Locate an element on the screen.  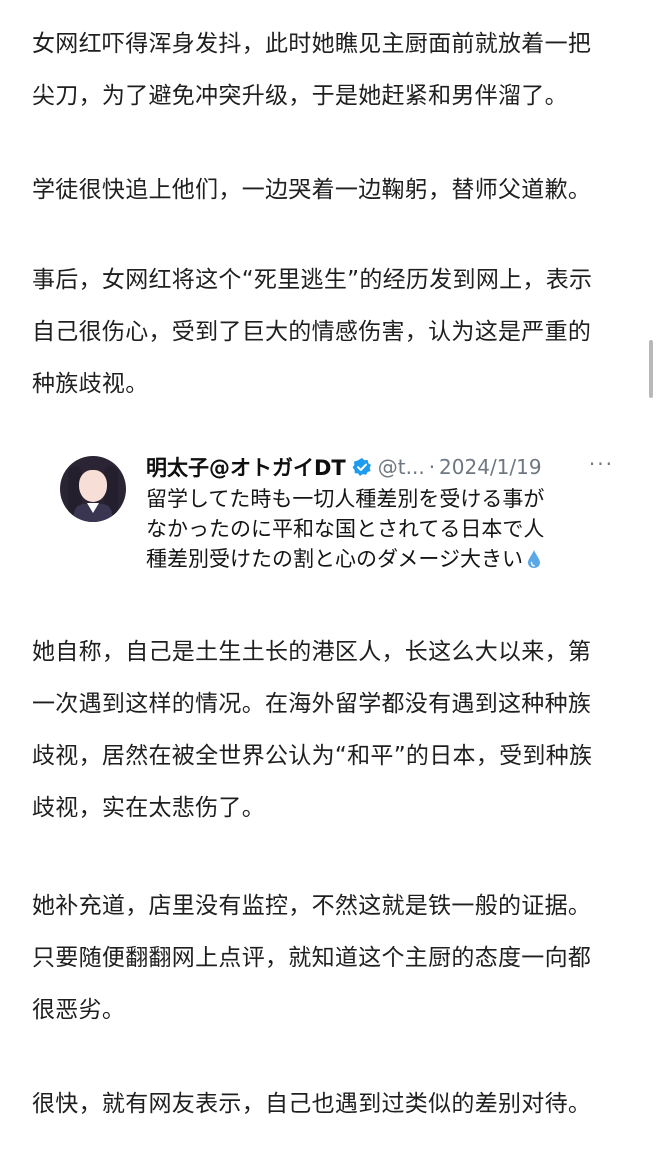
text-line: 事后，女网红将这个“死里逃生”的经历发到网上，表示 is located at coordinates (312, 280).